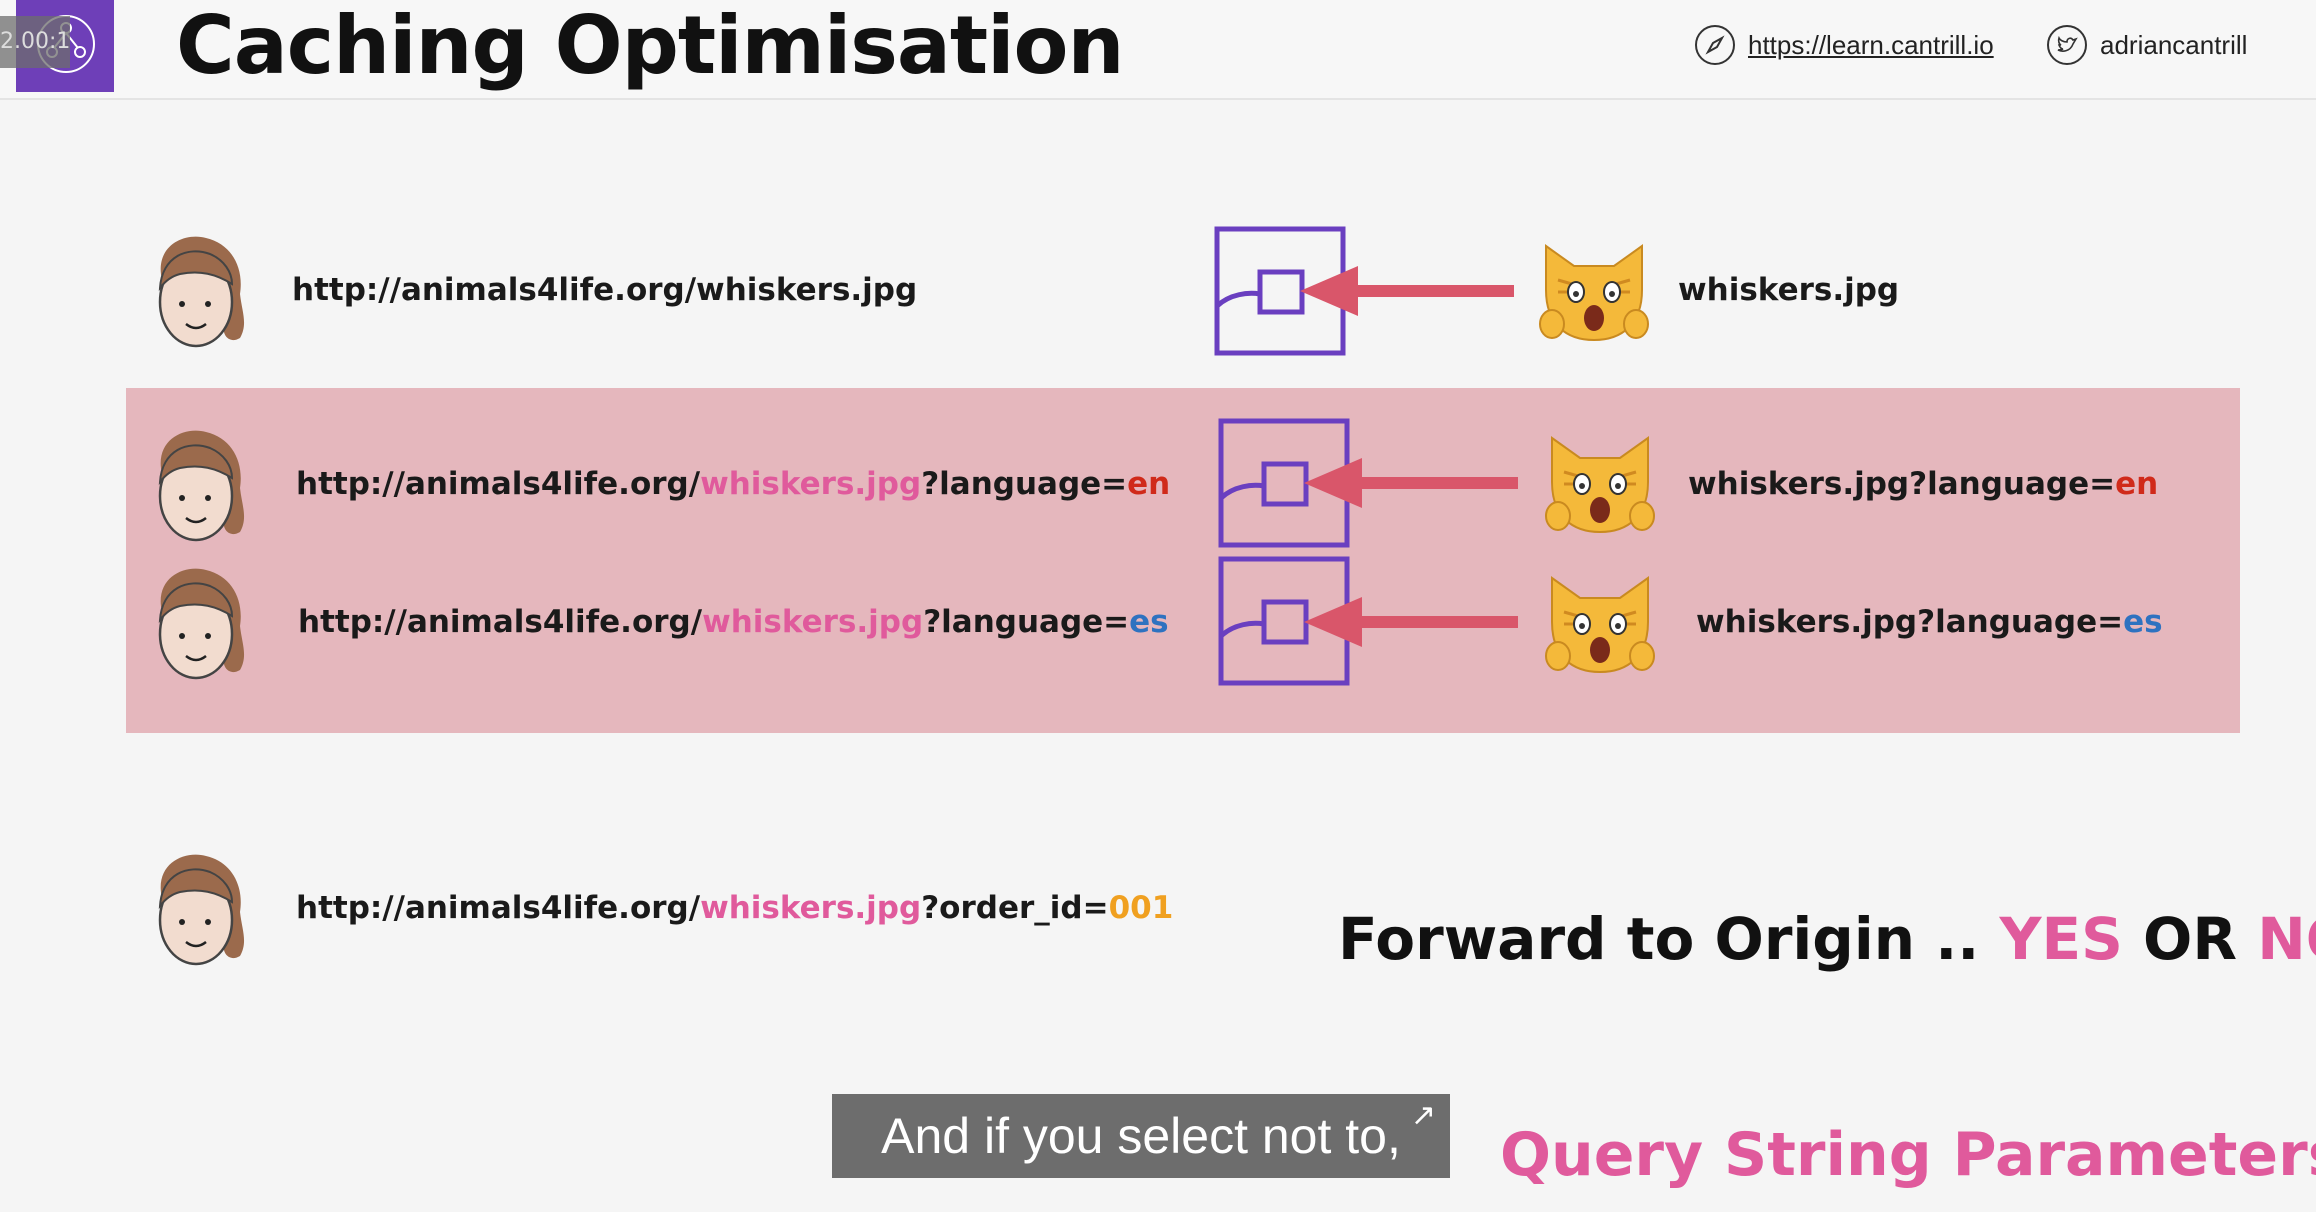  Describe the element at coordinates (650, 46) in the screenshot. I see `page-title: Caching Optimisation` at that location.